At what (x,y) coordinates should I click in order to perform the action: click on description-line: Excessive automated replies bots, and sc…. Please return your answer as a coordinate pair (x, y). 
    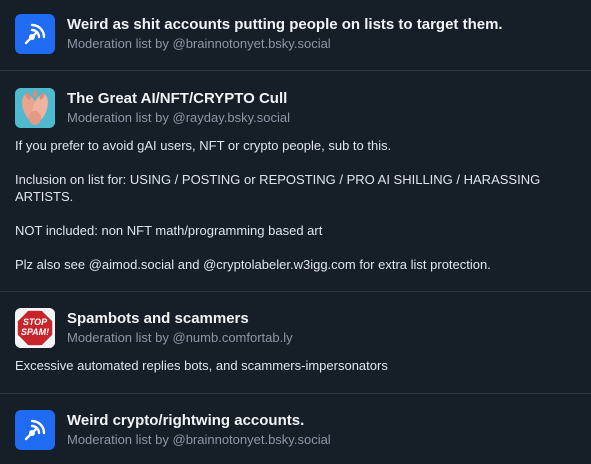
    Looking at the image, I should click on (201, 365).